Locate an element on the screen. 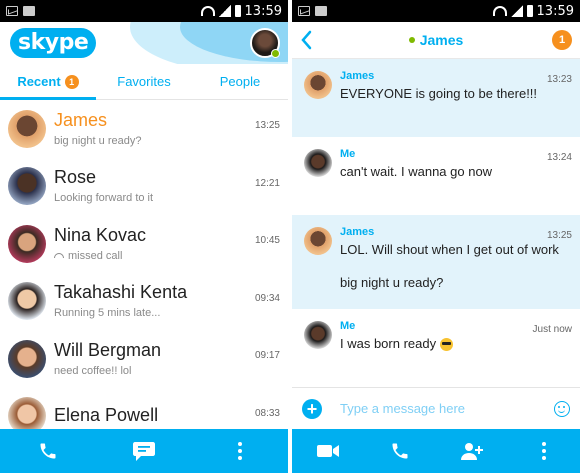  contact-name: James is located at coordinates (81, 119).